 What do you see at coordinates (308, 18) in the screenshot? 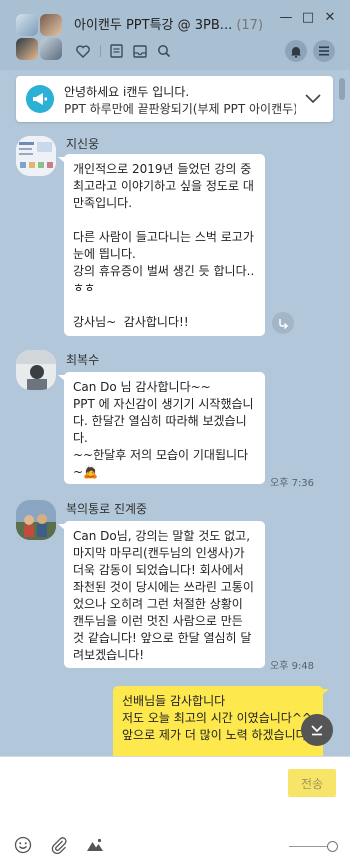
I see `maximize-button: □` at bounding box center [308, 18].